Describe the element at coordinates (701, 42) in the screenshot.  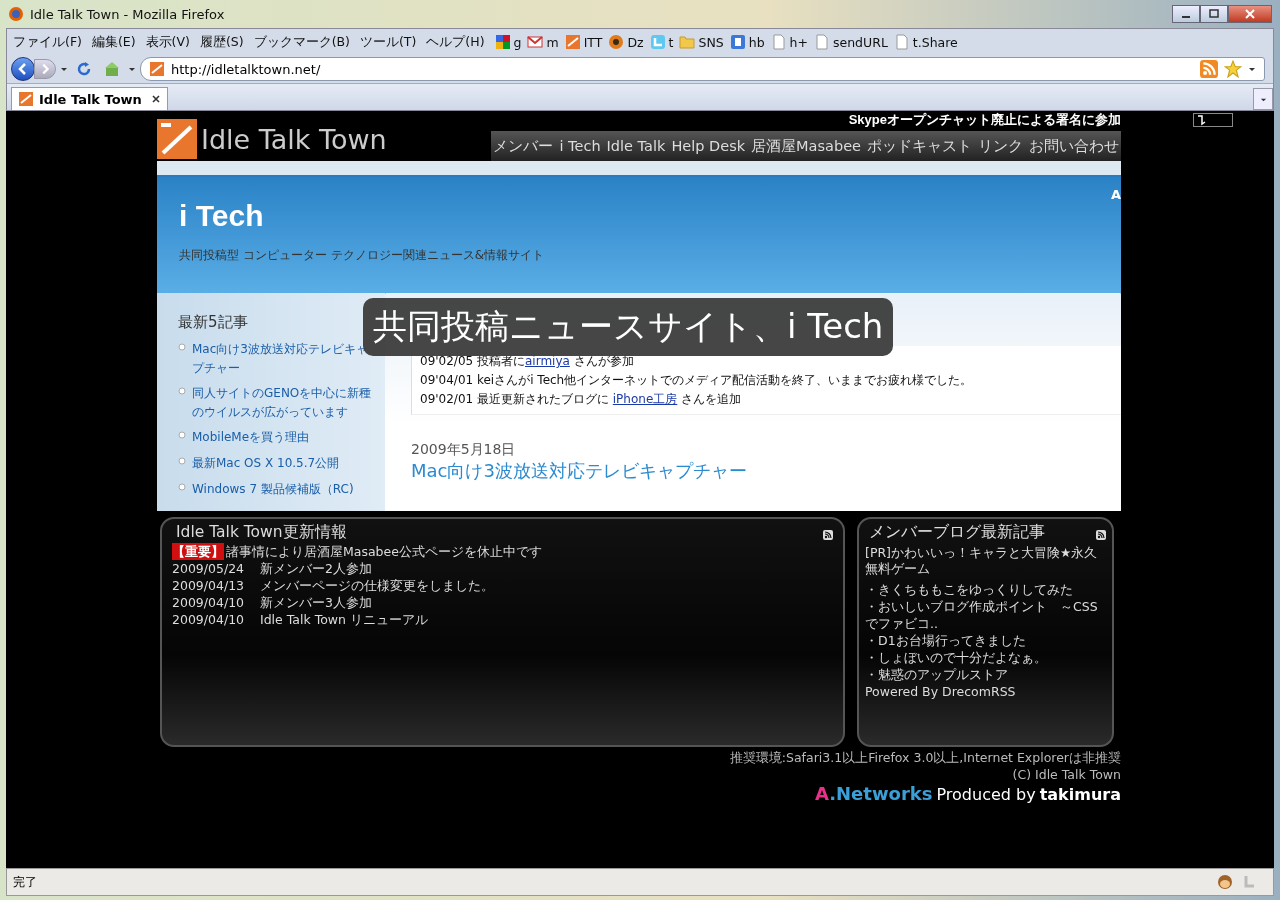
I see `bookmark: SNS` at that location.